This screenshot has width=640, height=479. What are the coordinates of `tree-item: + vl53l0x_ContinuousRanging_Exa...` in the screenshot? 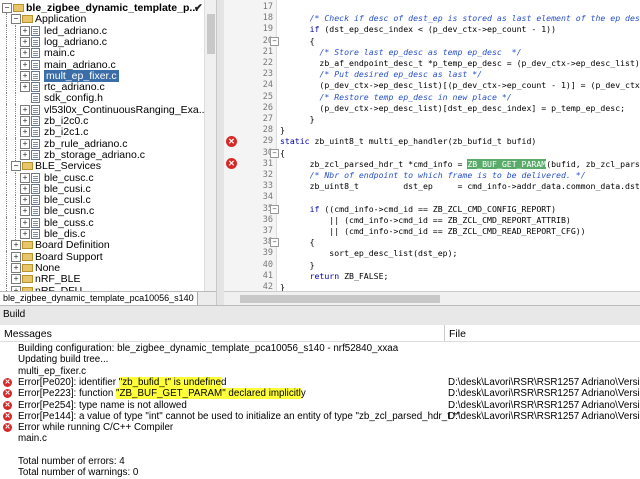 It's located at (103, 109).